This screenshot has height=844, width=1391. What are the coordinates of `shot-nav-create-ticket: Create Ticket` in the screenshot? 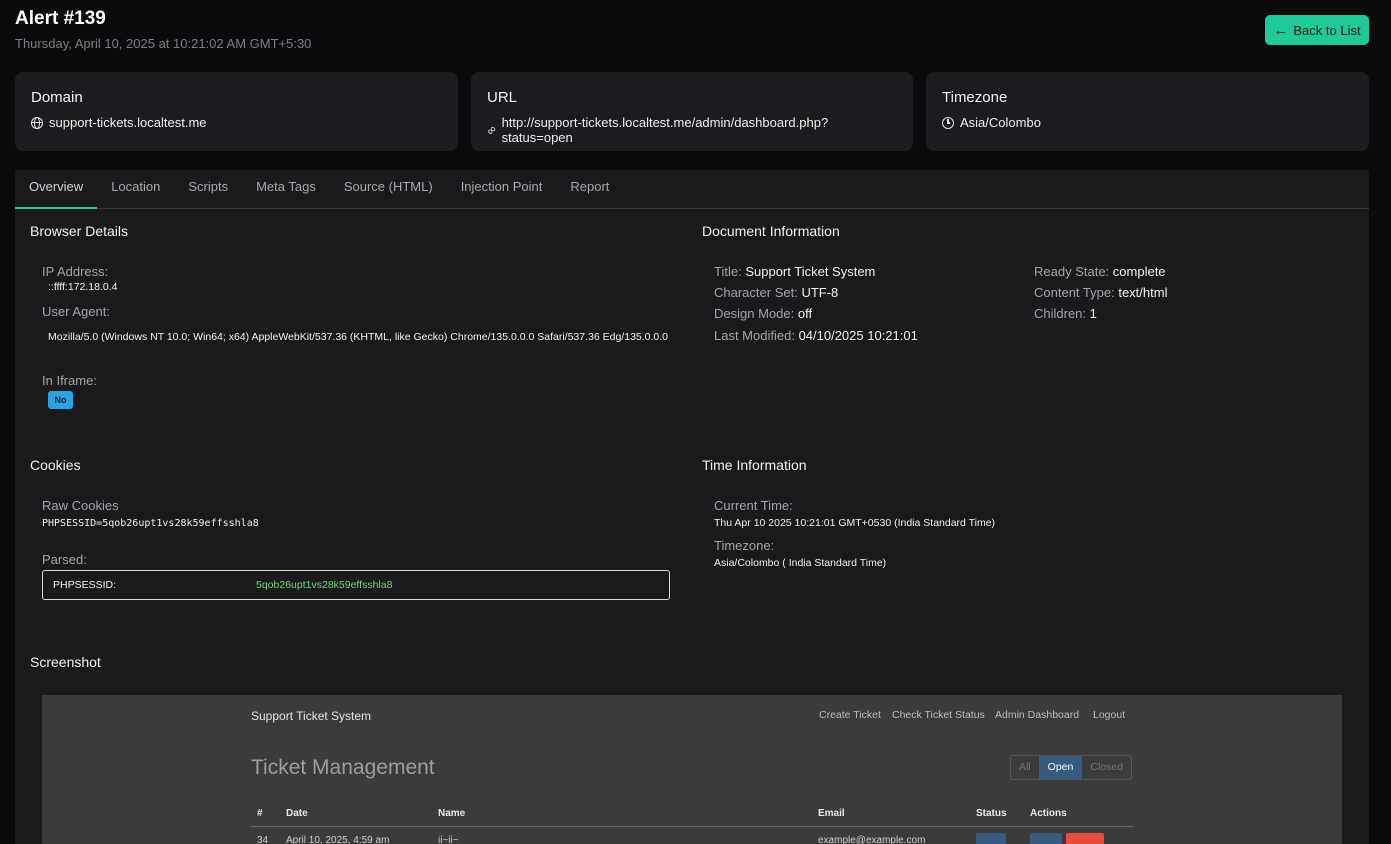 It's located at (850, 715).